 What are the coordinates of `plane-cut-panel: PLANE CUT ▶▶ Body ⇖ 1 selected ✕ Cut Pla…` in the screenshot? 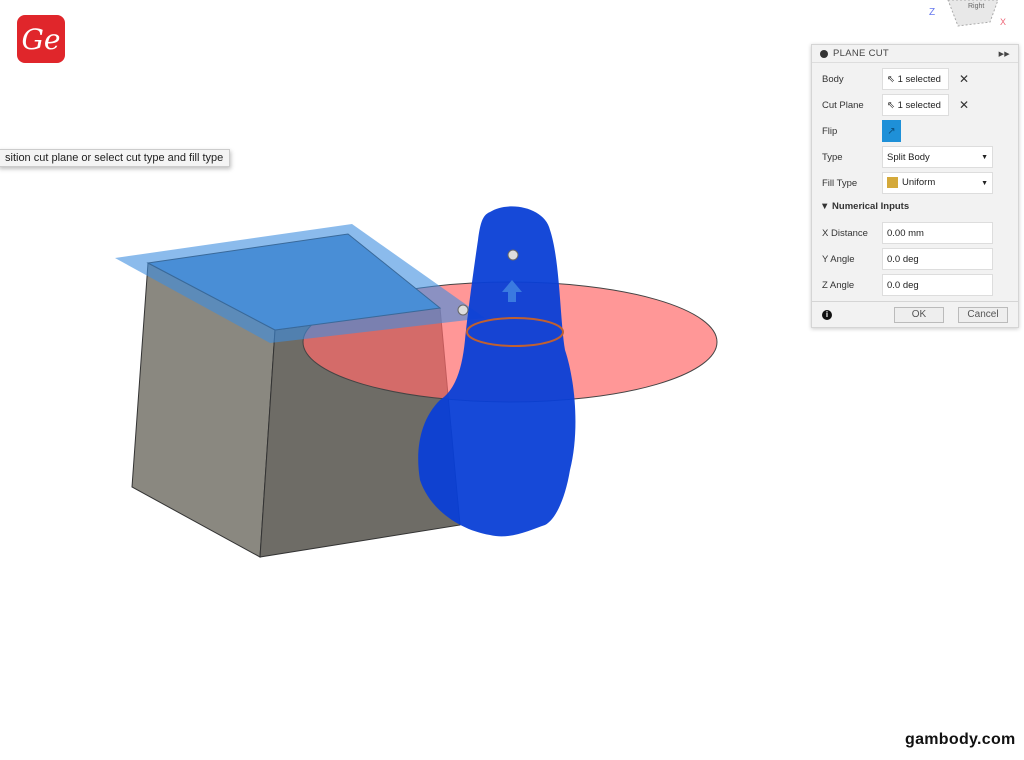 It's located at (915, 186).